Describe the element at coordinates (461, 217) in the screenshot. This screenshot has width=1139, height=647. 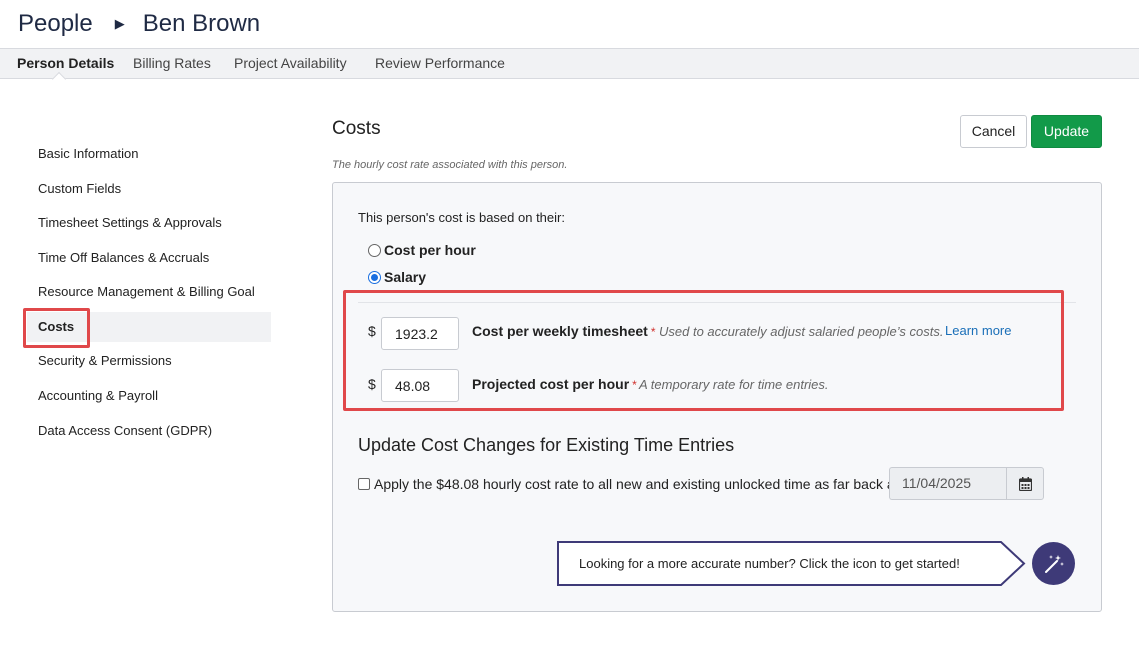
I see `cost-basis-label: This person's cost is based on their:` at that location.